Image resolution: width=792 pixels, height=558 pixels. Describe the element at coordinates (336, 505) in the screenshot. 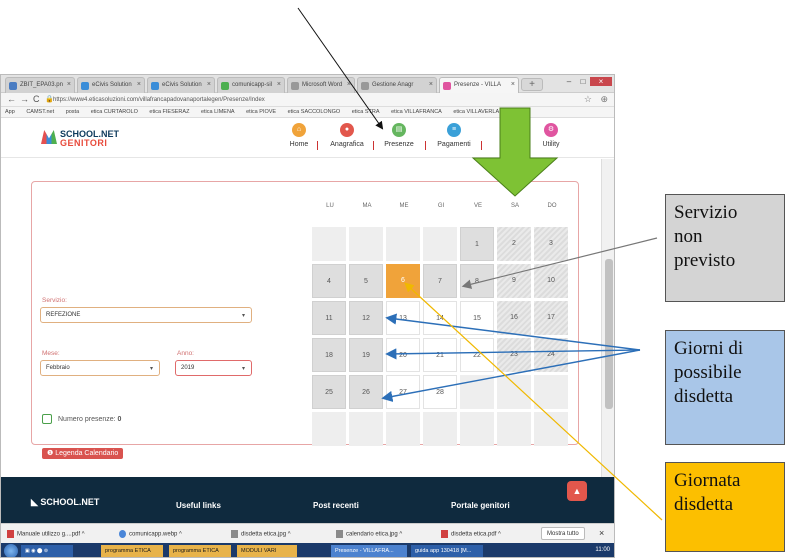

I see `footer-post-recenti: Post recenti` at that location.